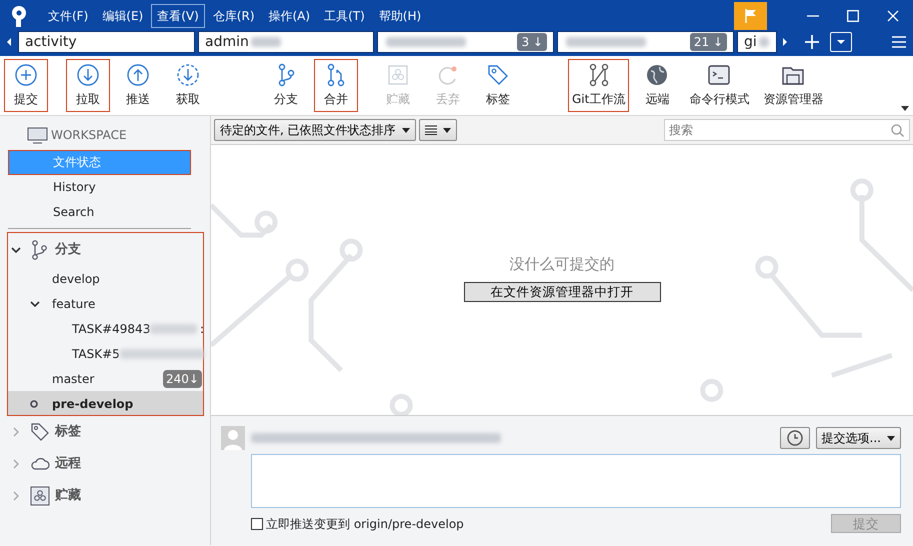  Describe the element at coordinates (751, 16) in the screenshot. I see `flag-icon` at that location.